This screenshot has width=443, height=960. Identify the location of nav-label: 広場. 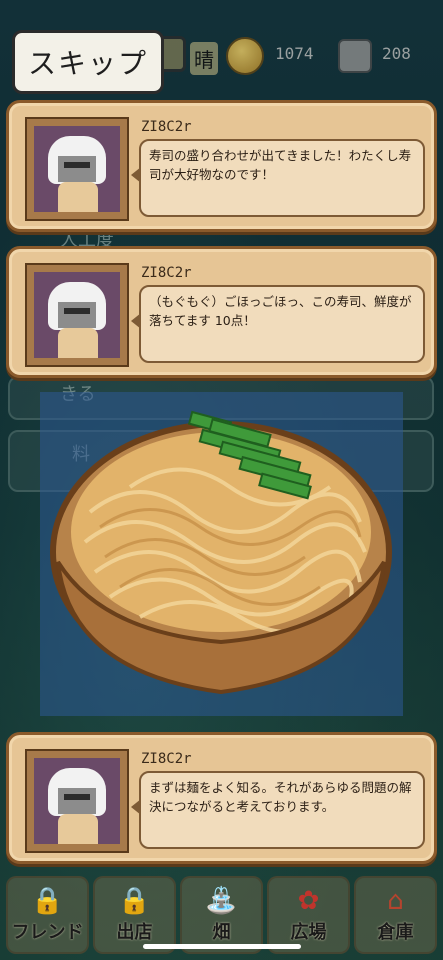
(308, 932).